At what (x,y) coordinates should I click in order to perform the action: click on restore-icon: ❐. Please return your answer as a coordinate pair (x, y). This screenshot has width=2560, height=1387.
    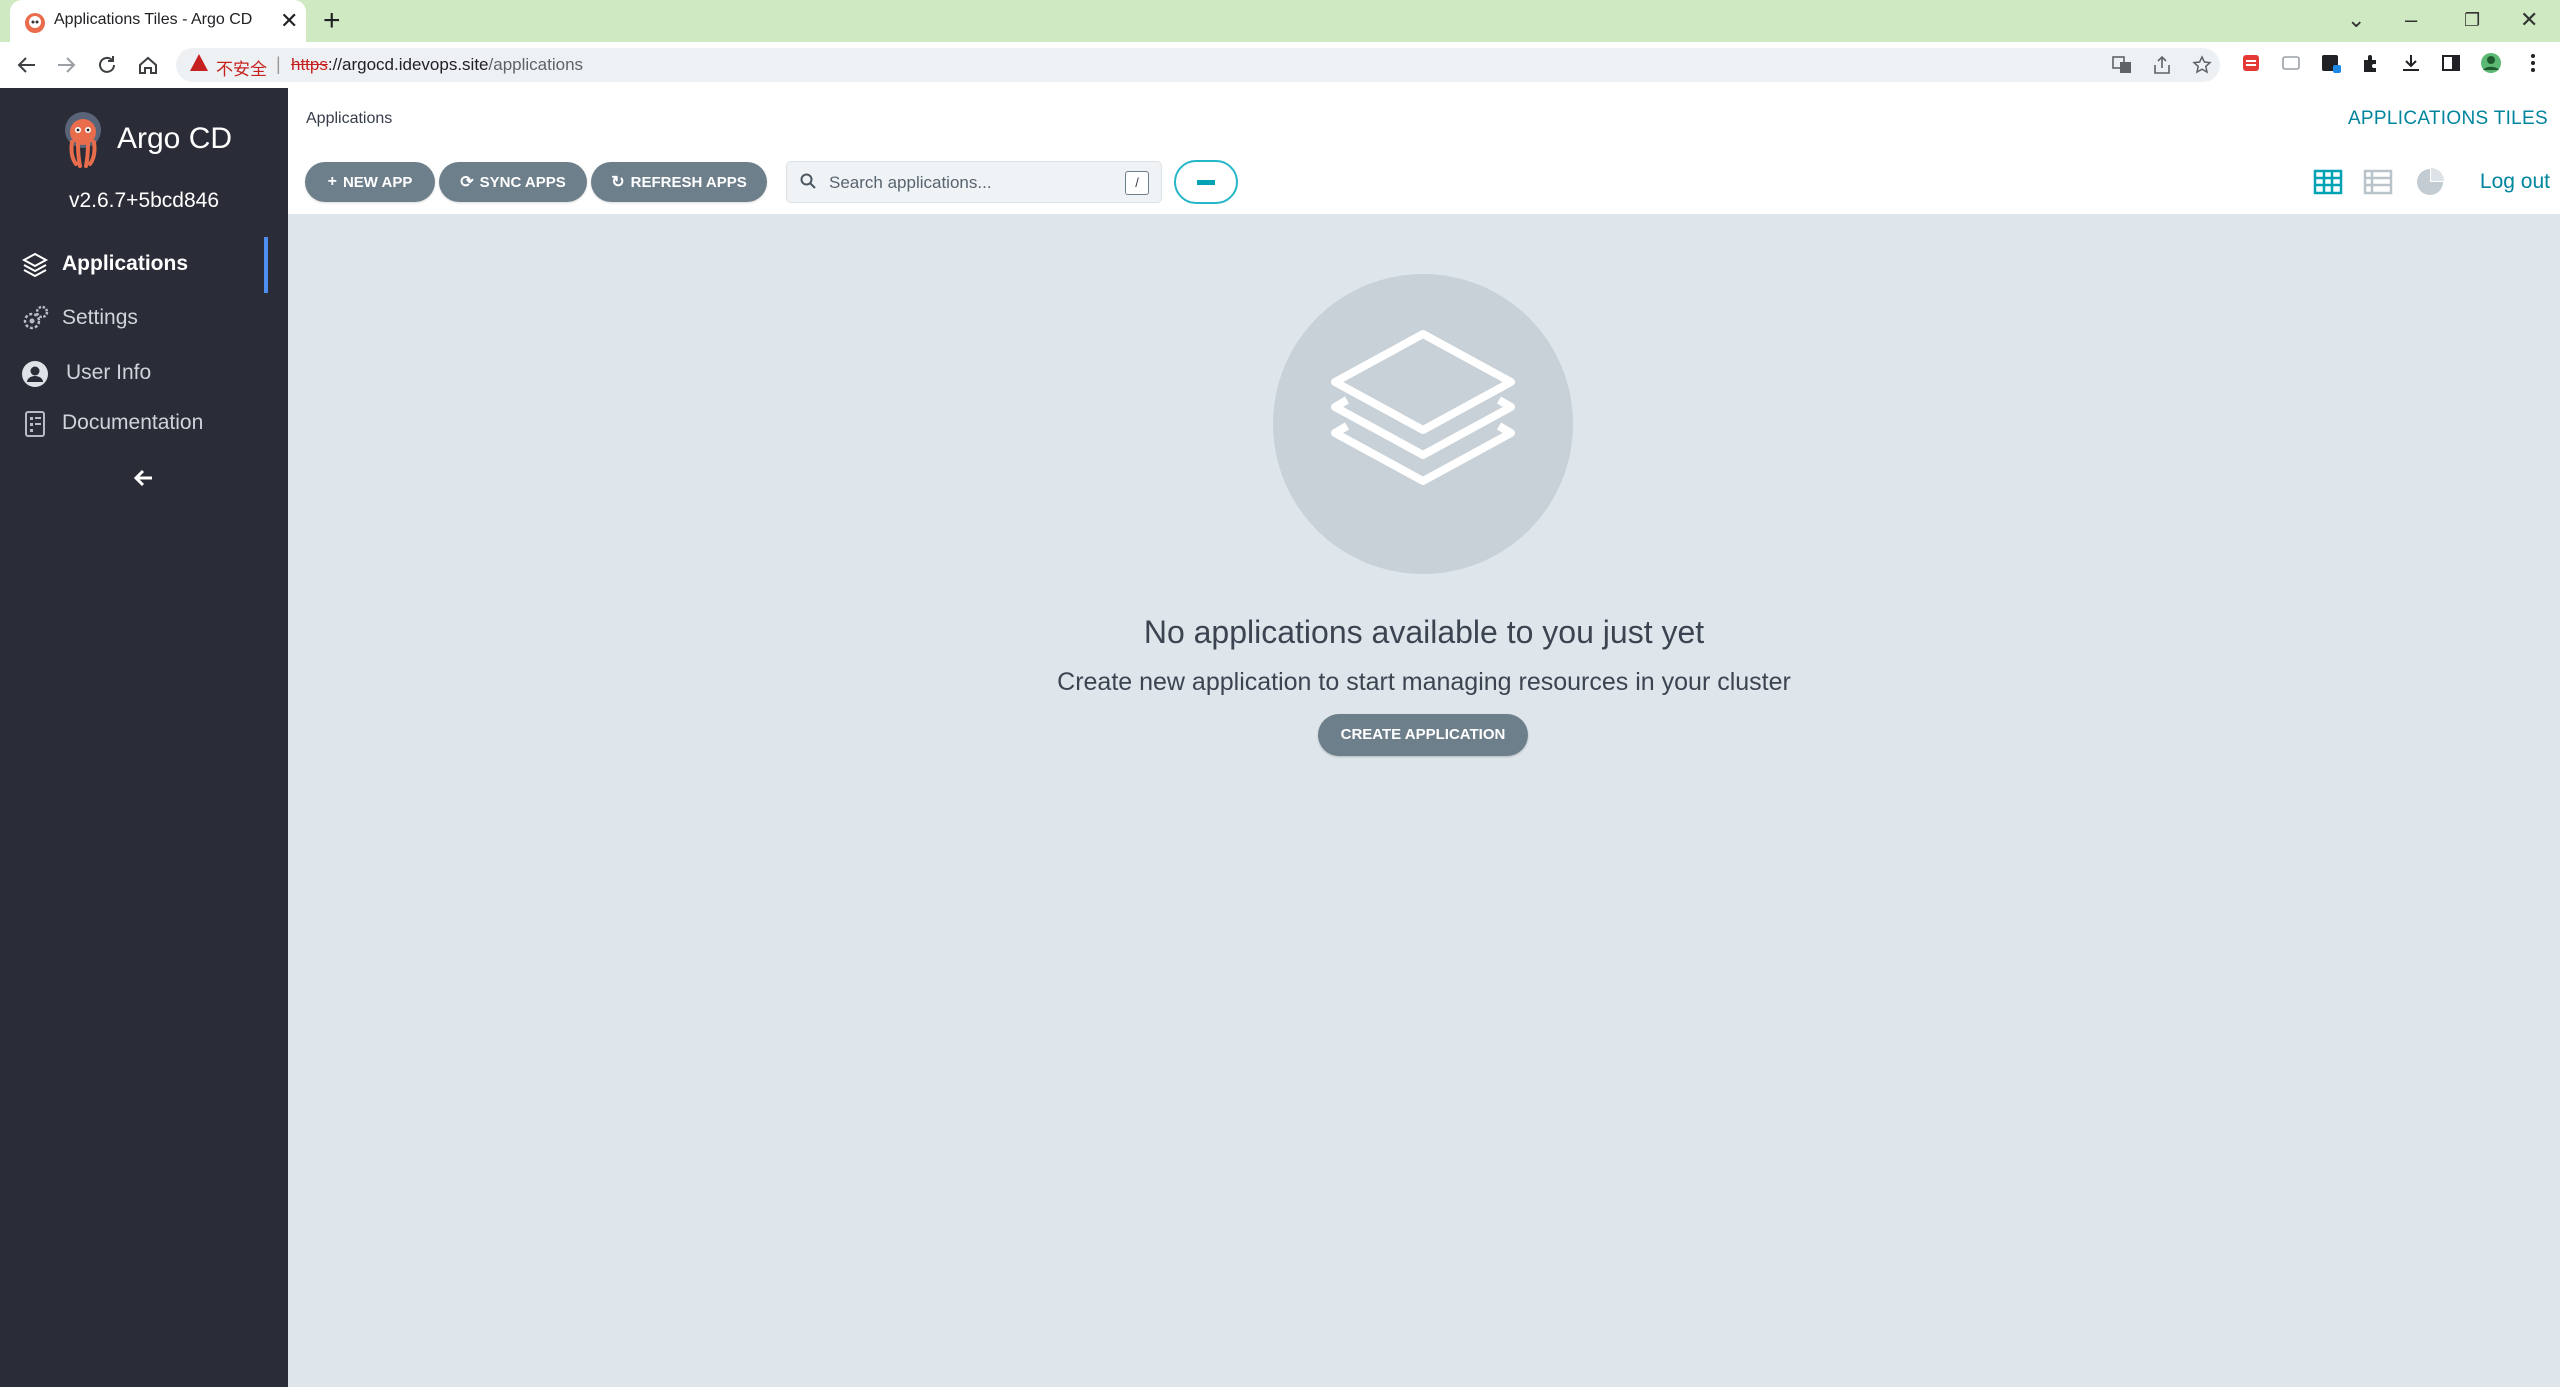
    Looking at the image, I should click on (2472, 20).